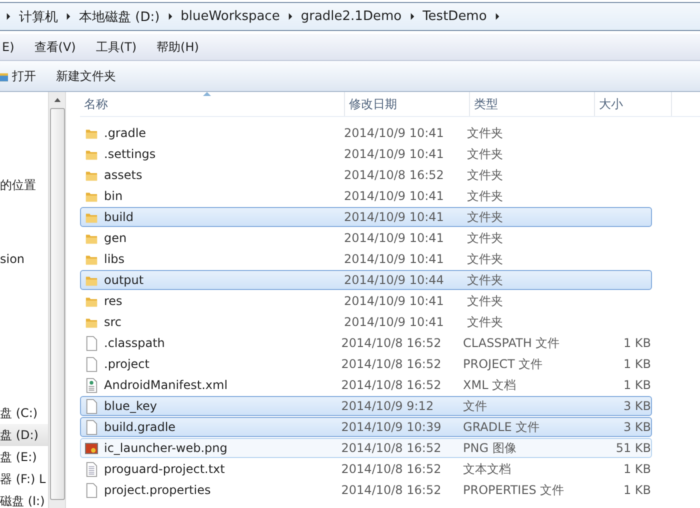 The width and height of the screenshot is (700, 508). I want to click on breadcrumb-item: 本地磁盘 (D:), so click(119, 17).